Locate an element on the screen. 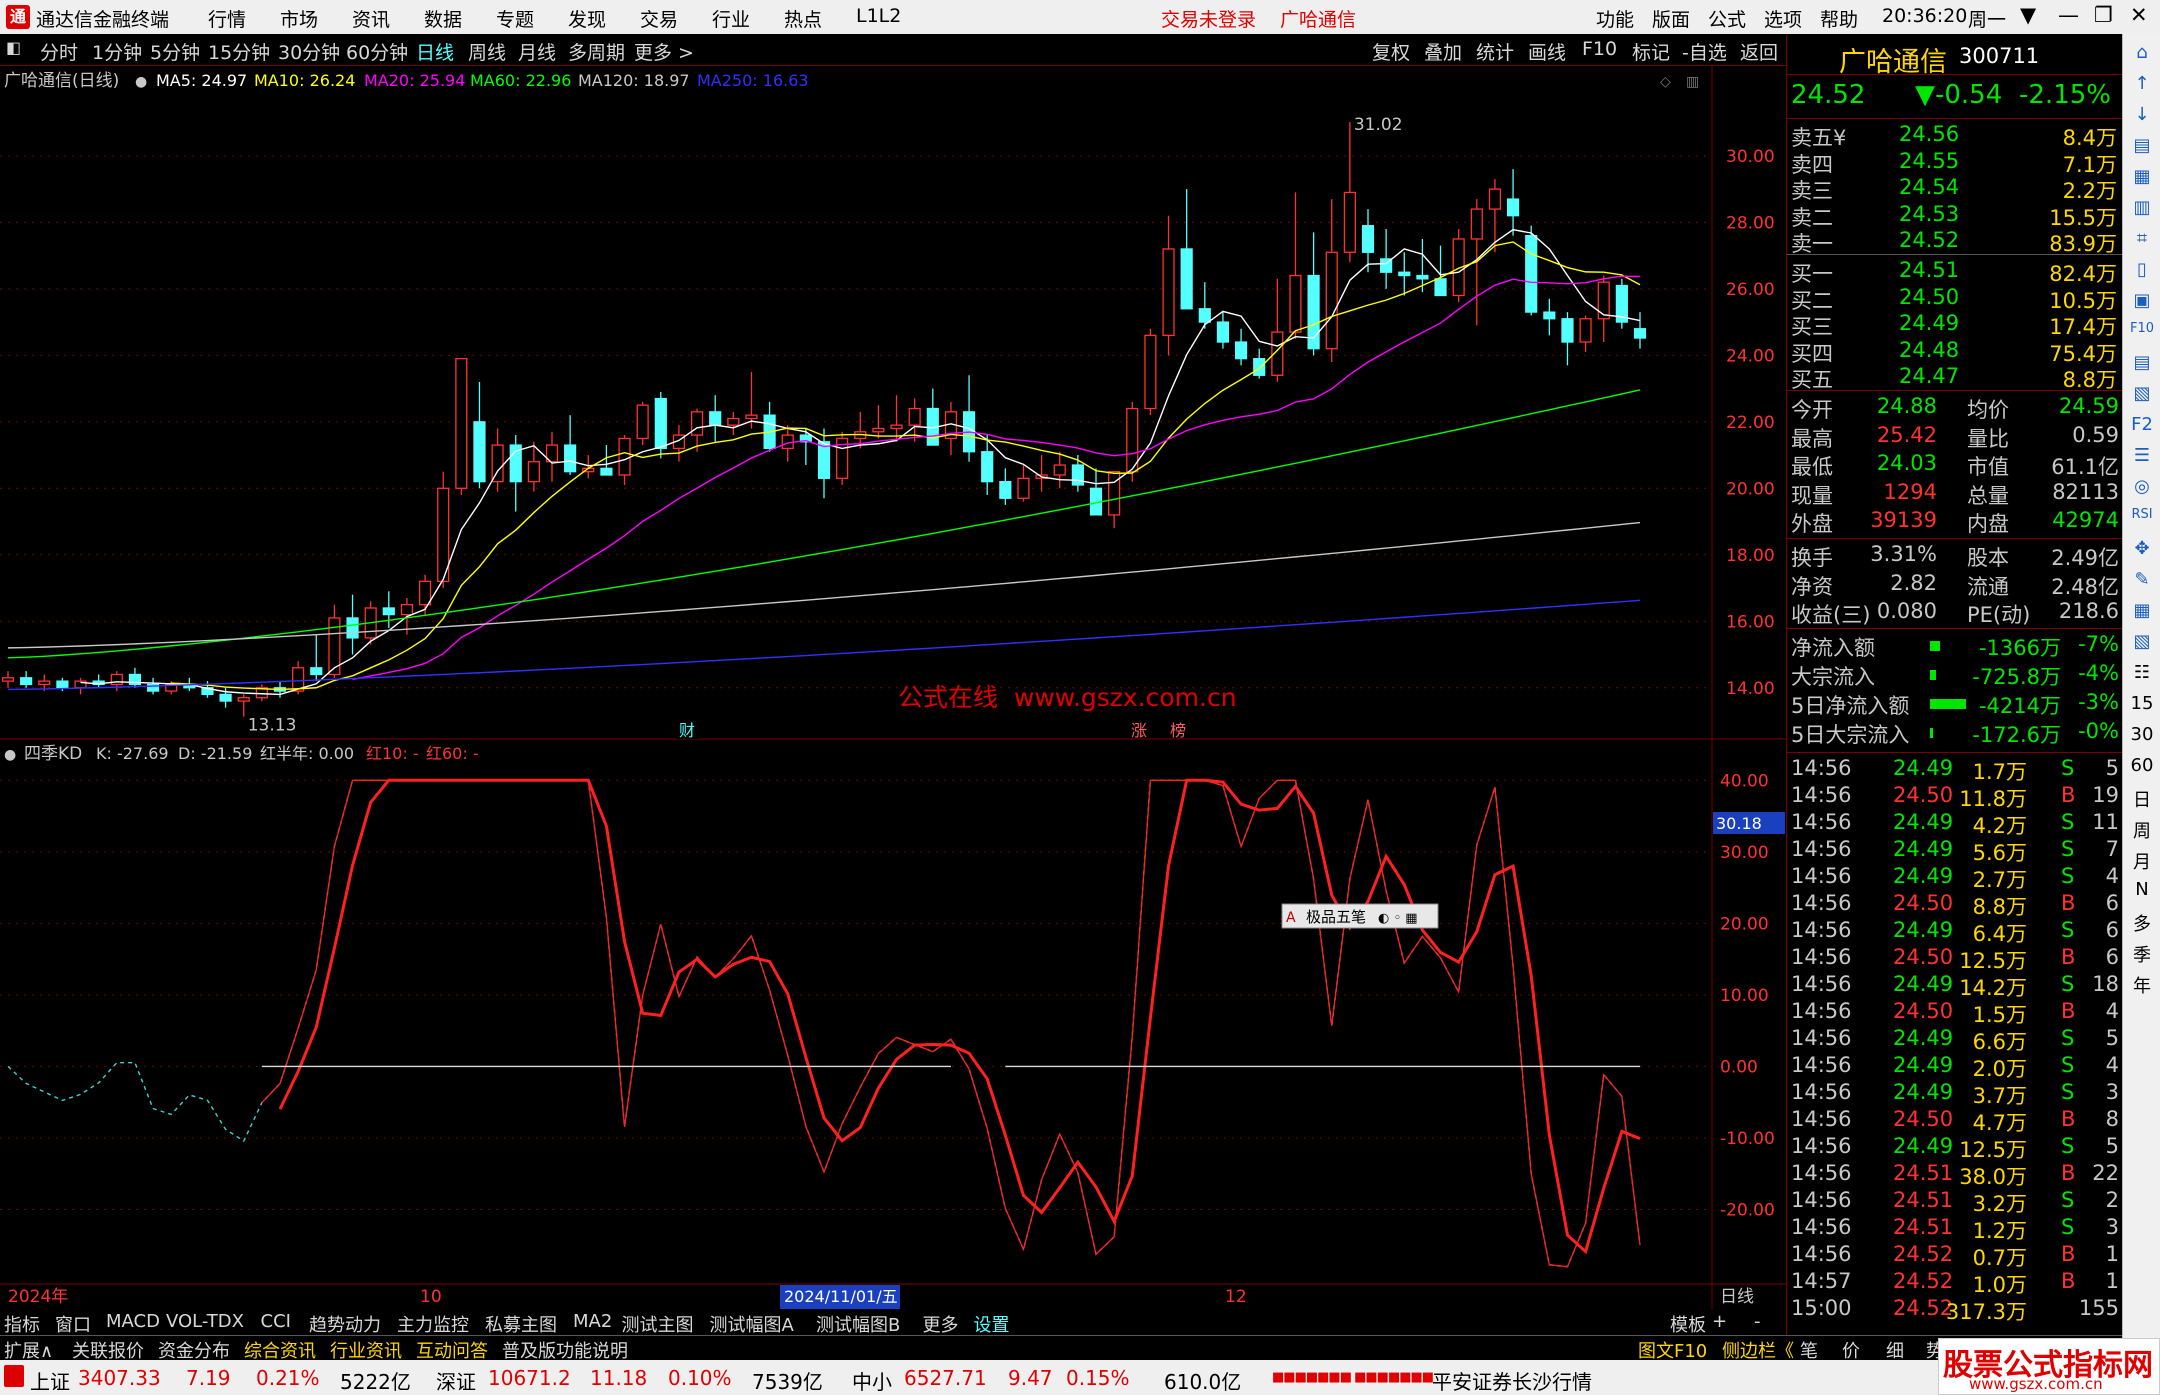  panel-toggle-icon: ◧ is located at coordinates (13, 47).